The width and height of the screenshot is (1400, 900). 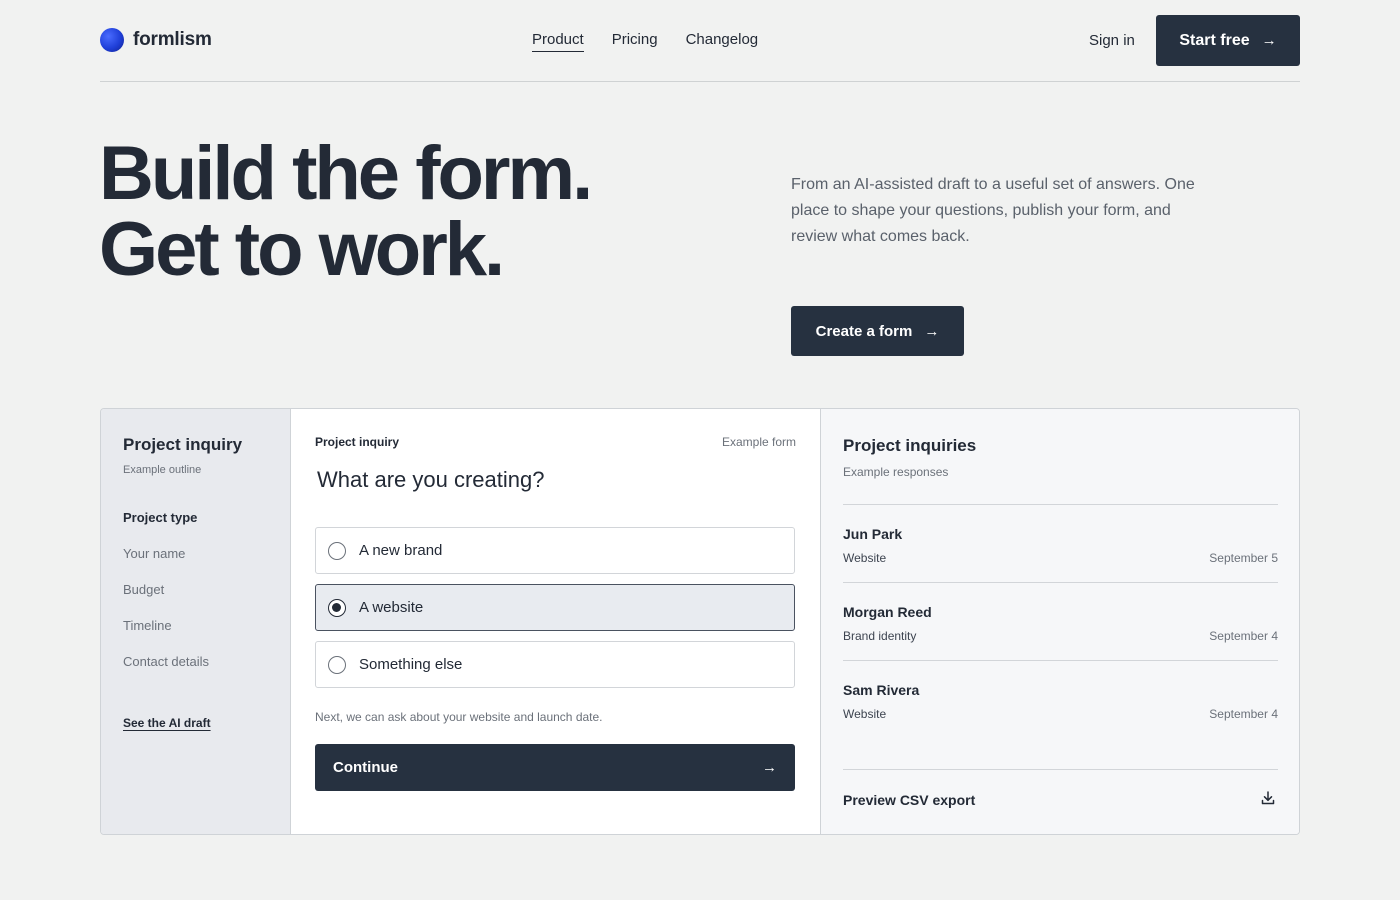 I want to click on responses-title: Project inquiries, so click(x=910, y=445).